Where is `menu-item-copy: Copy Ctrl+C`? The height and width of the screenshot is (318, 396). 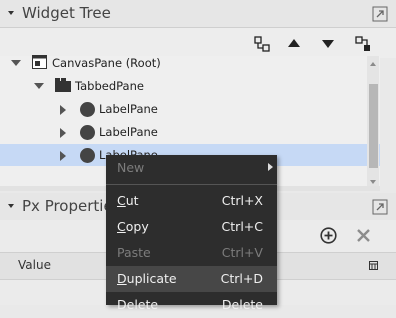
menu-item-copy: Copy Ctrl+C is located at coordinates (191, 227).